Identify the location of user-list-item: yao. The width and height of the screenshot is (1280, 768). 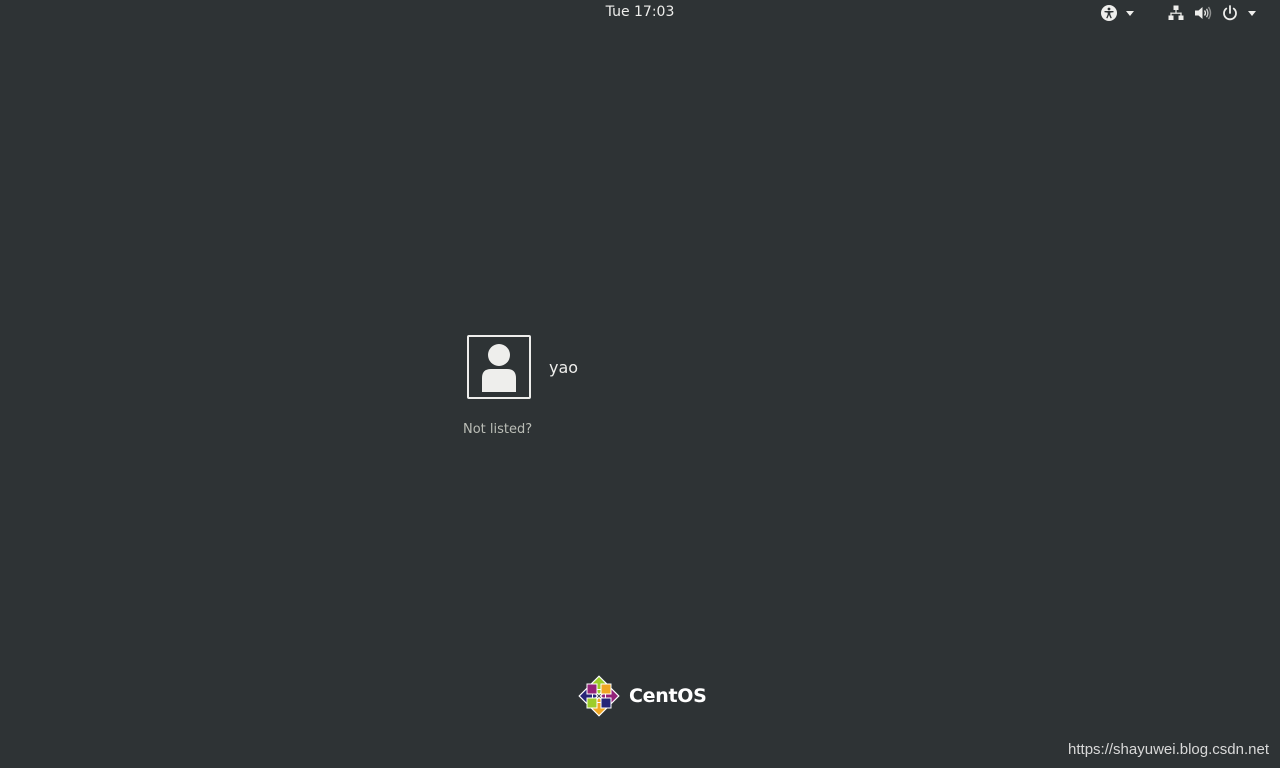
(522, 367).